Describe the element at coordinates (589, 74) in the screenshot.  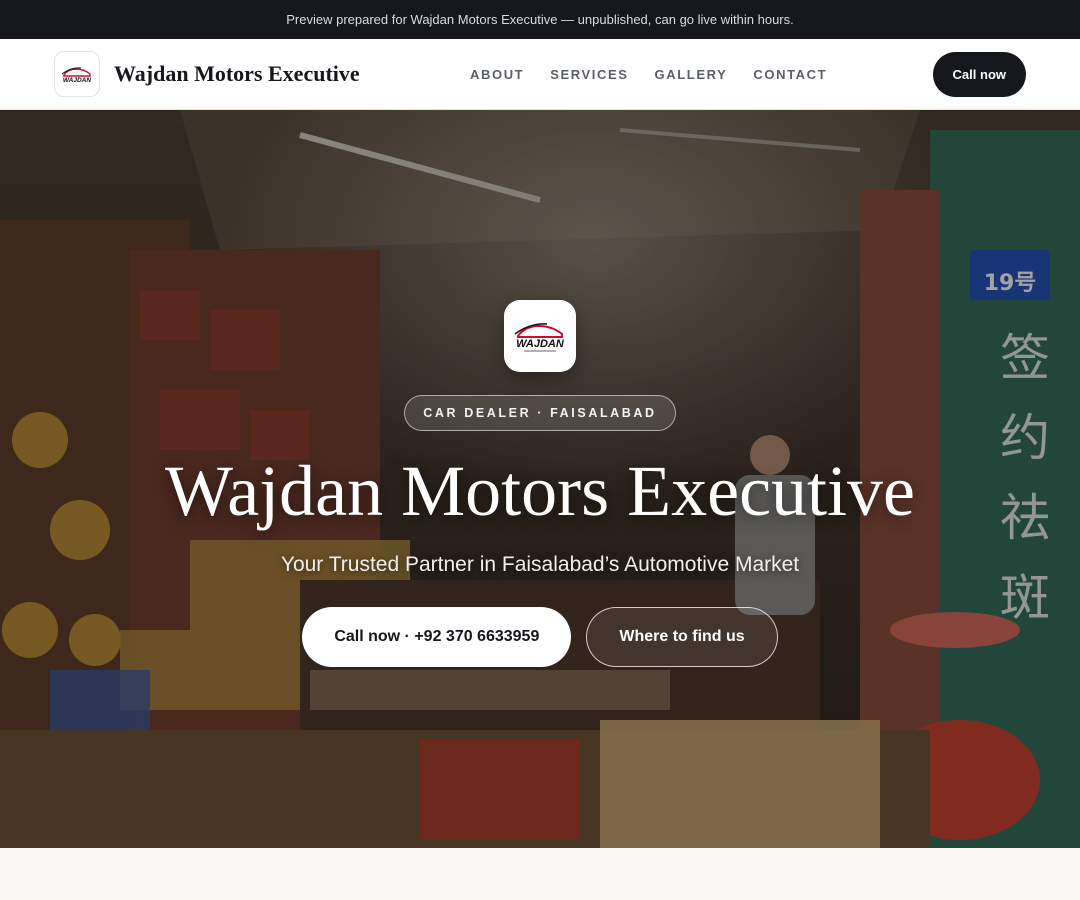
I see `nav-services: SERVICES` at that location.